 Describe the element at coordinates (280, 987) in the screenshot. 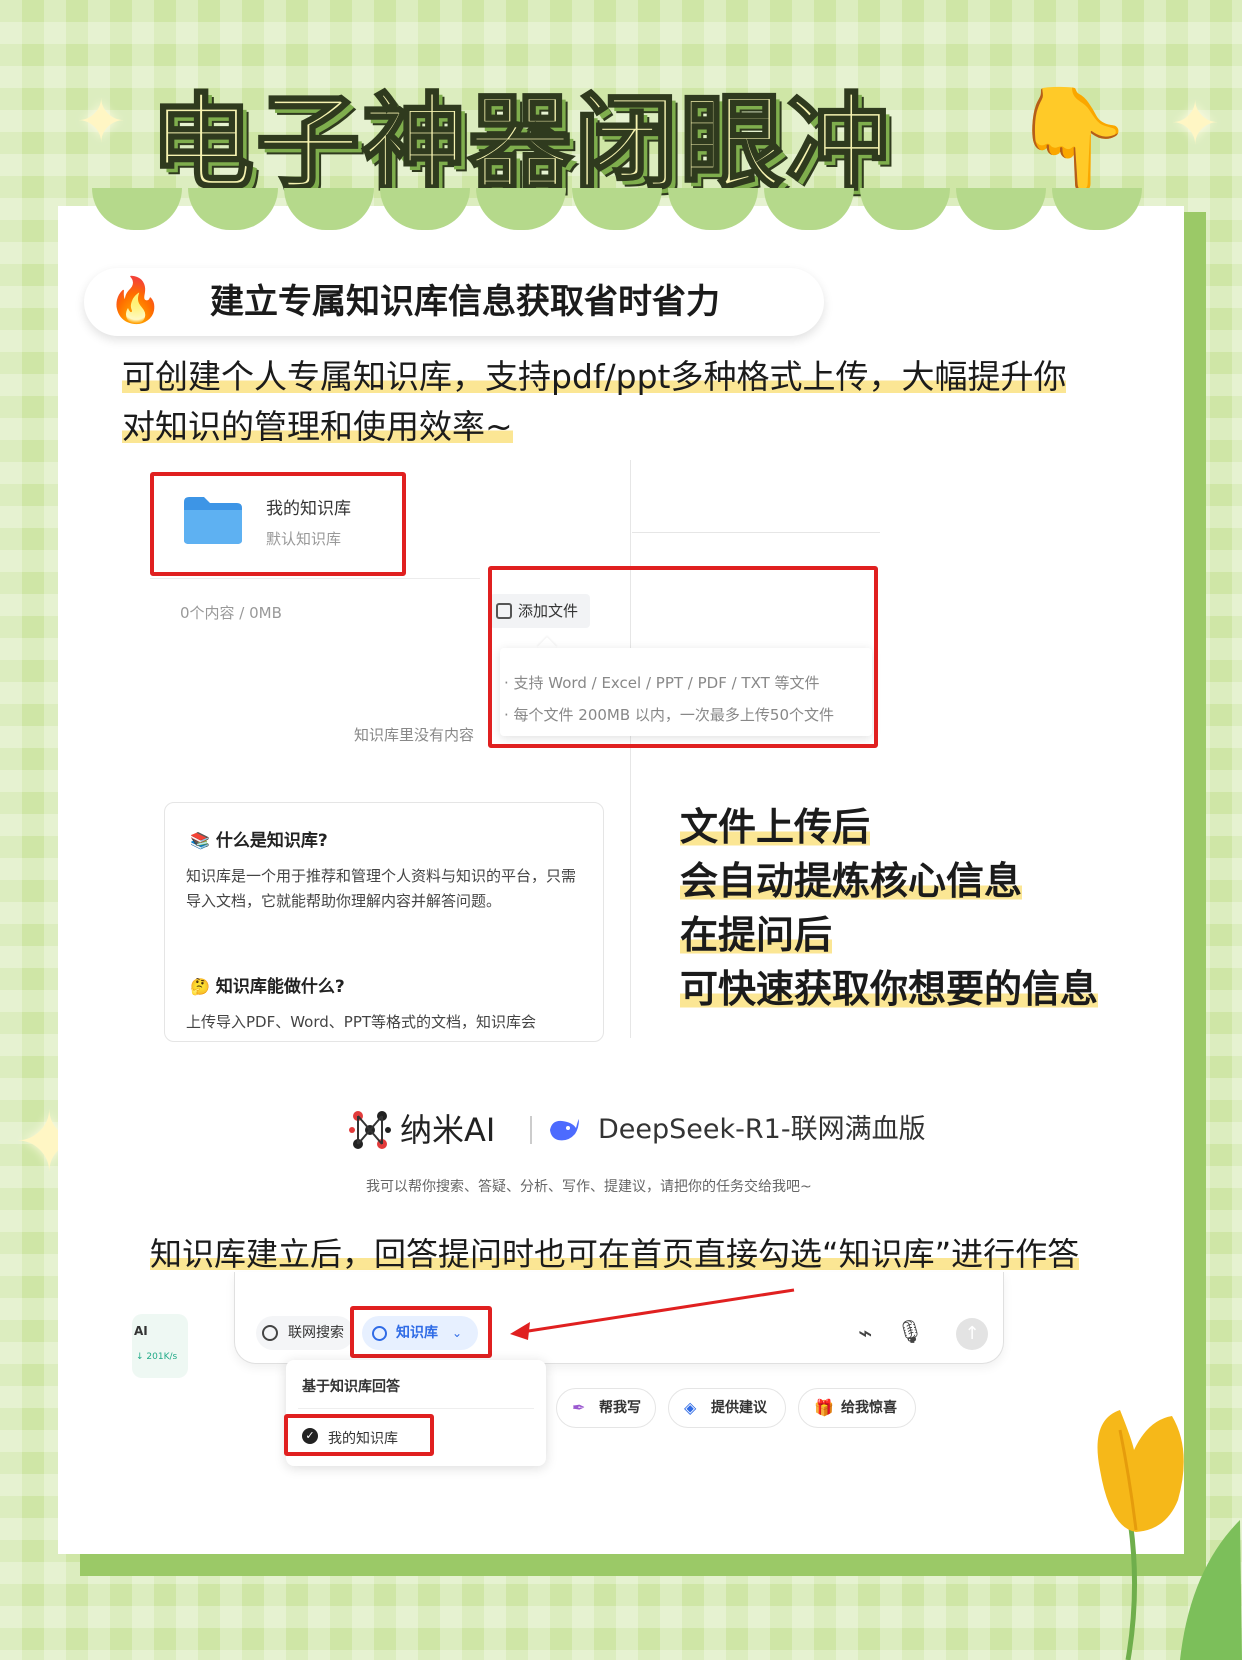

I see `faq-question-text: 知识库能做什么?` at that location.